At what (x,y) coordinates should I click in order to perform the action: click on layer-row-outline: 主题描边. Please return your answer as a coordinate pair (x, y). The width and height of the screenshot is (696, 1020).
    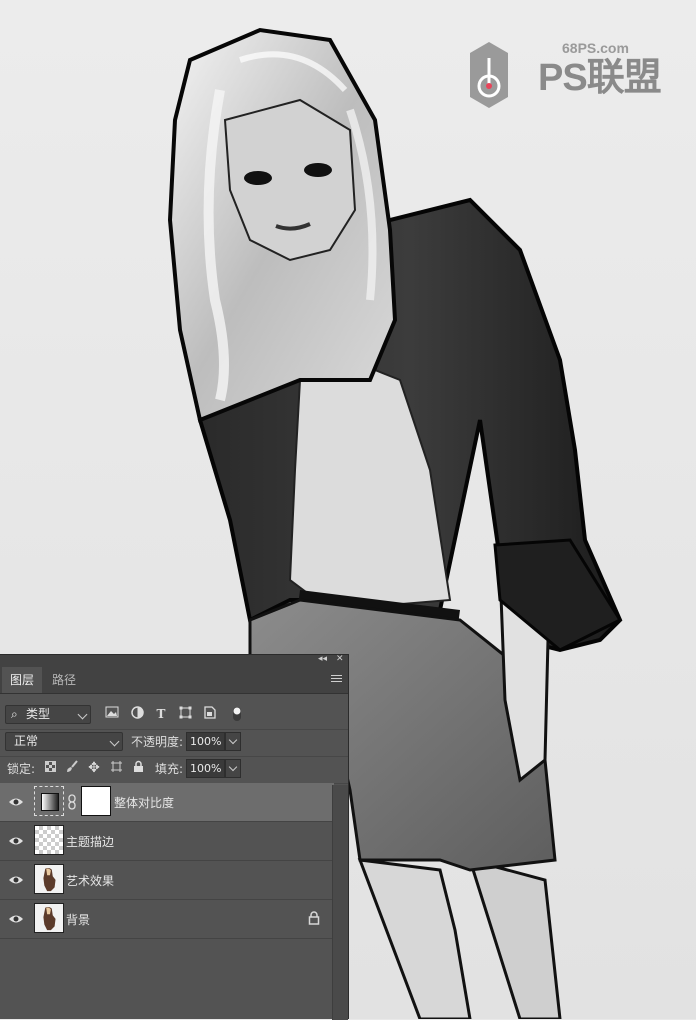
    Looking at the image, I should click on (167, 841).